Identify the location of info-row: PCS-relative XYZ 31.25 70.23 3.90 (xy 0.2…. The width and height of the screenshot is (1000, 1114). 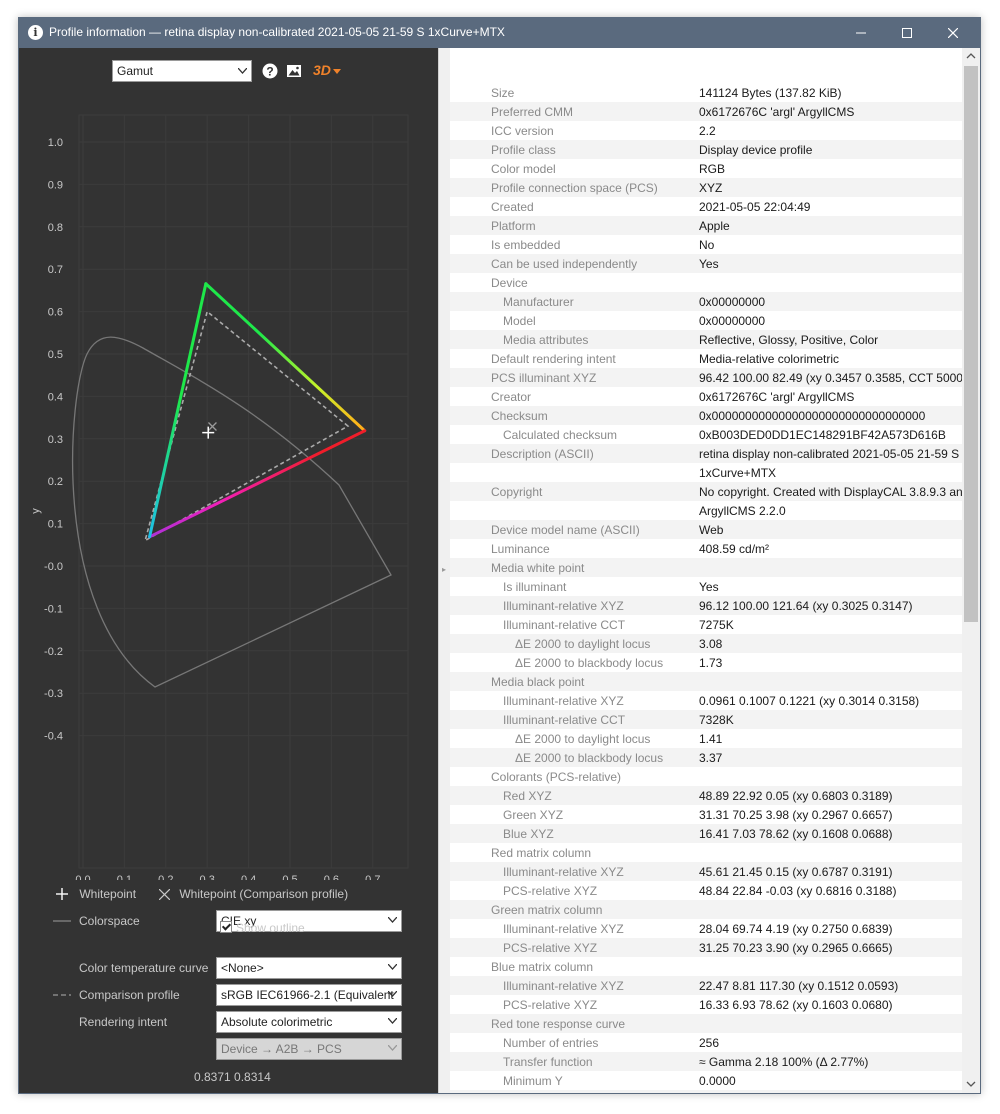
(706, 947).